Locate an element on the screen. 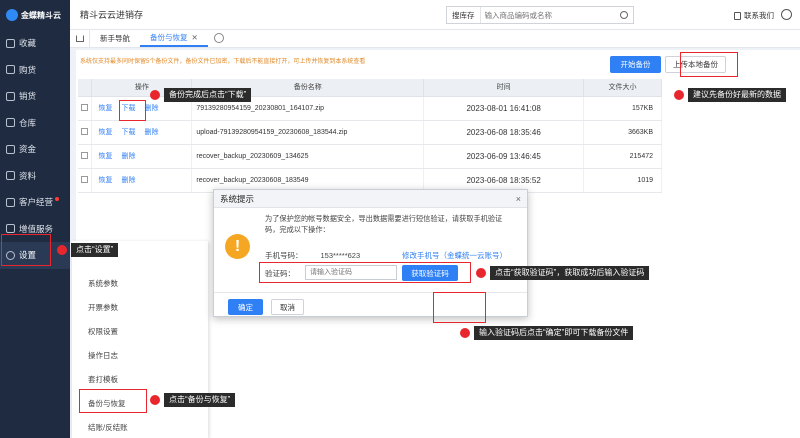 This screenshot has width=800, height=438. submenu-item-system-params: 系统参数 is located at coordinates (140, 283).